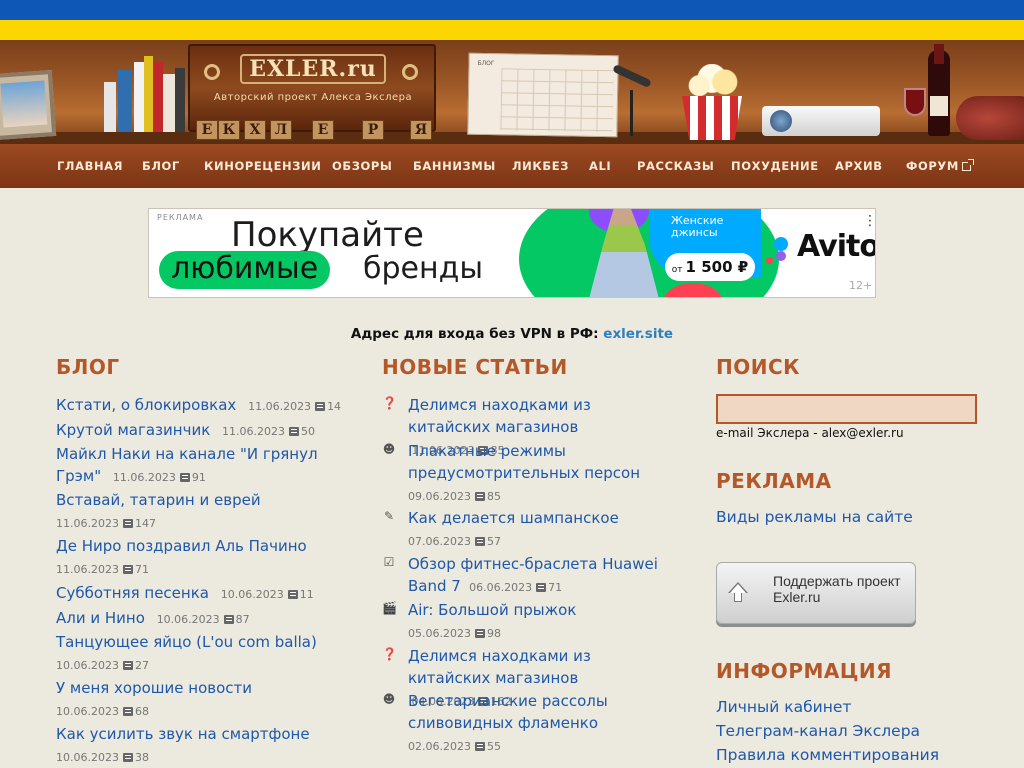 The height and width of the screenshot is (768, 1024). Describe the element at coordinates (183, 734) in the screenshot. I see `blog-post-link: Как усилить звук на смартфоне` at that location.